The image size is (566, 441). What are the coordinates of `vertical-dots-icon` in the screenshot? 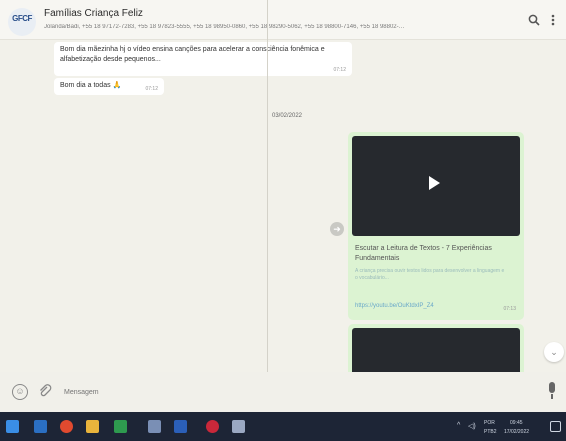 It's located at (553, 21).